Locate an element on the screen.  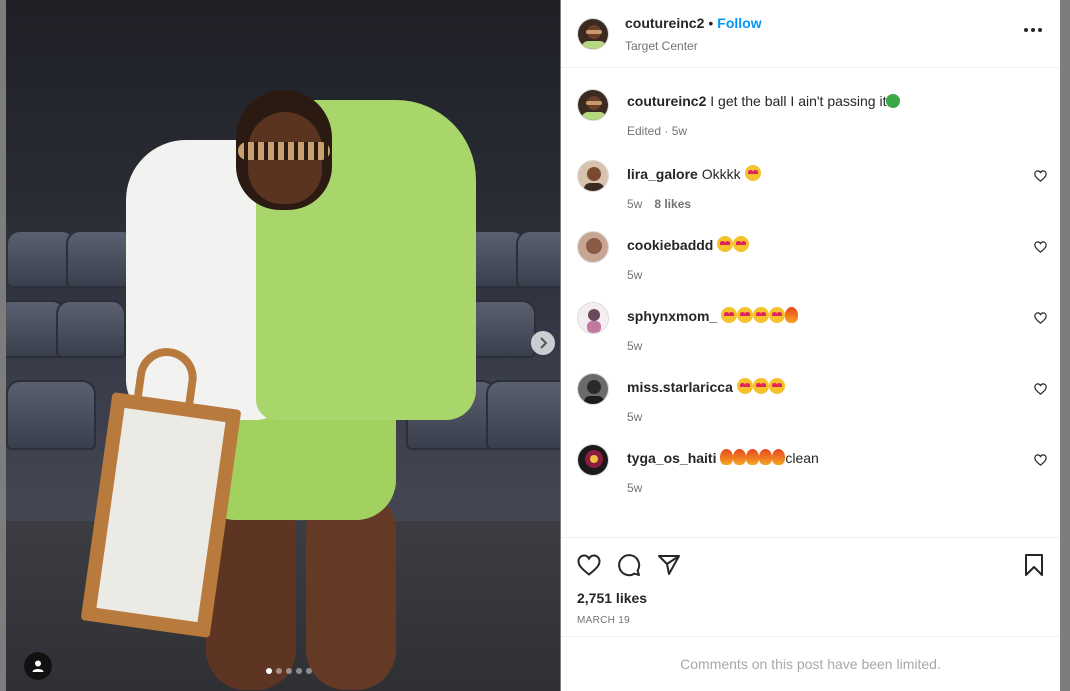
comment-text: Okkkk is located at coordinates (721, 174).